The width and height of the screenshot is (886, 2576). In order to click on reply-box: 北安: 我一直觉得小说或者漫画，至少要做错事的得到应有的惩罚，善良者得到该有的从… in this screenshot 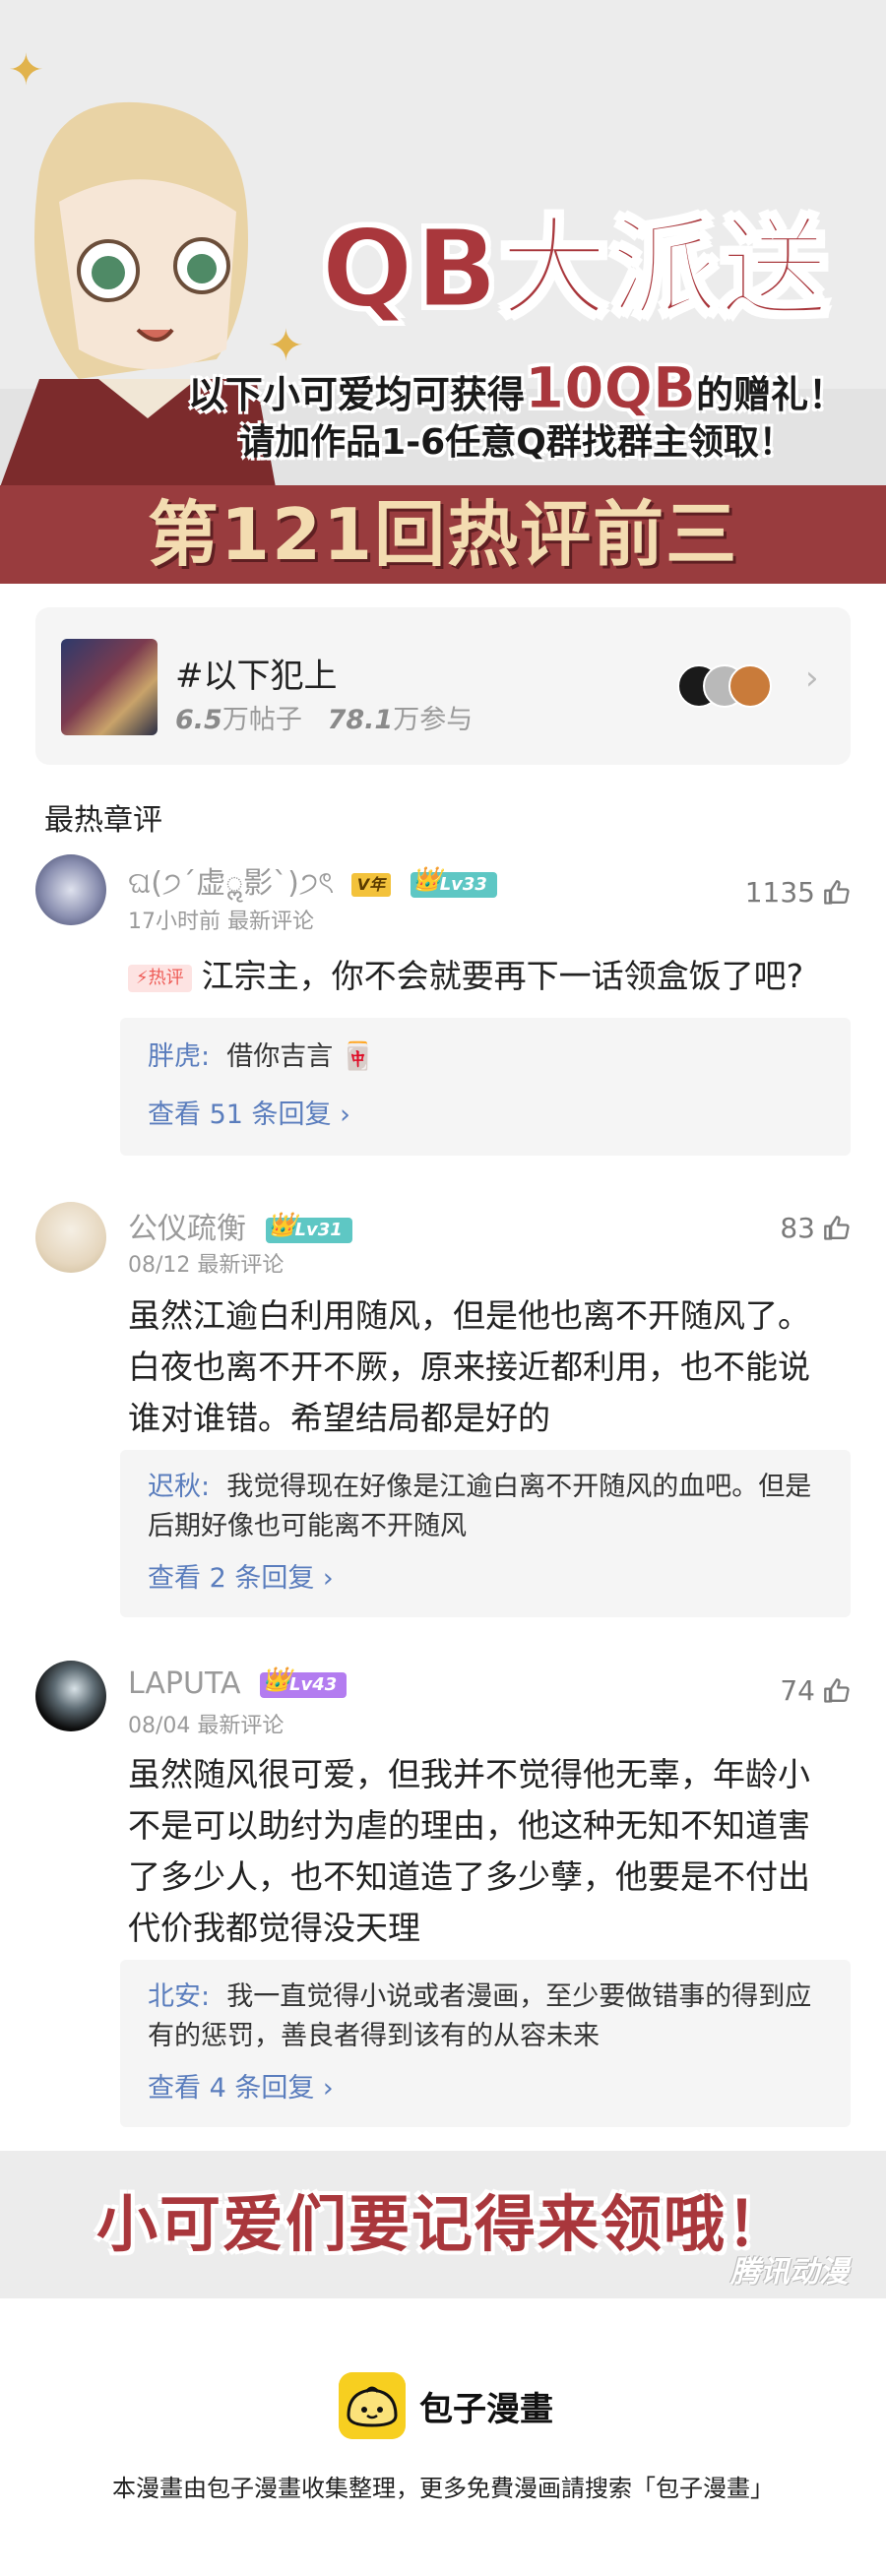, I will do `click(485, 2044)`.